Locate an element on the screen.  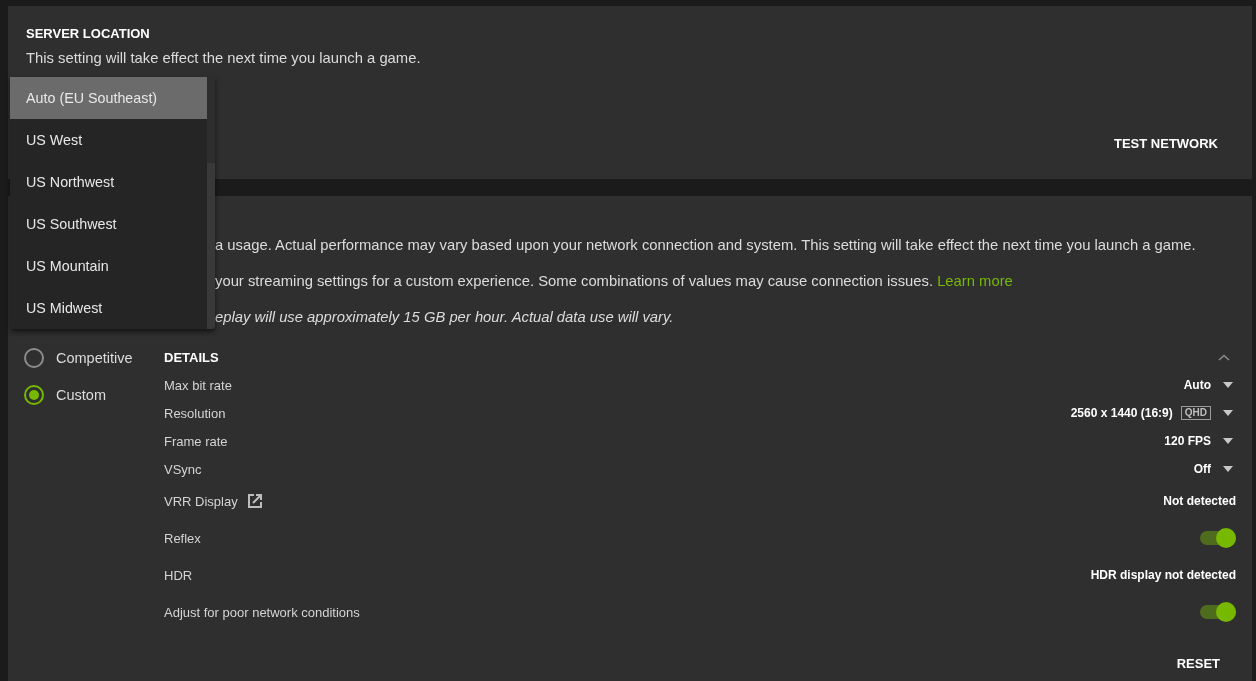
chevron-up-icon is located at coordinates (1224, 357).